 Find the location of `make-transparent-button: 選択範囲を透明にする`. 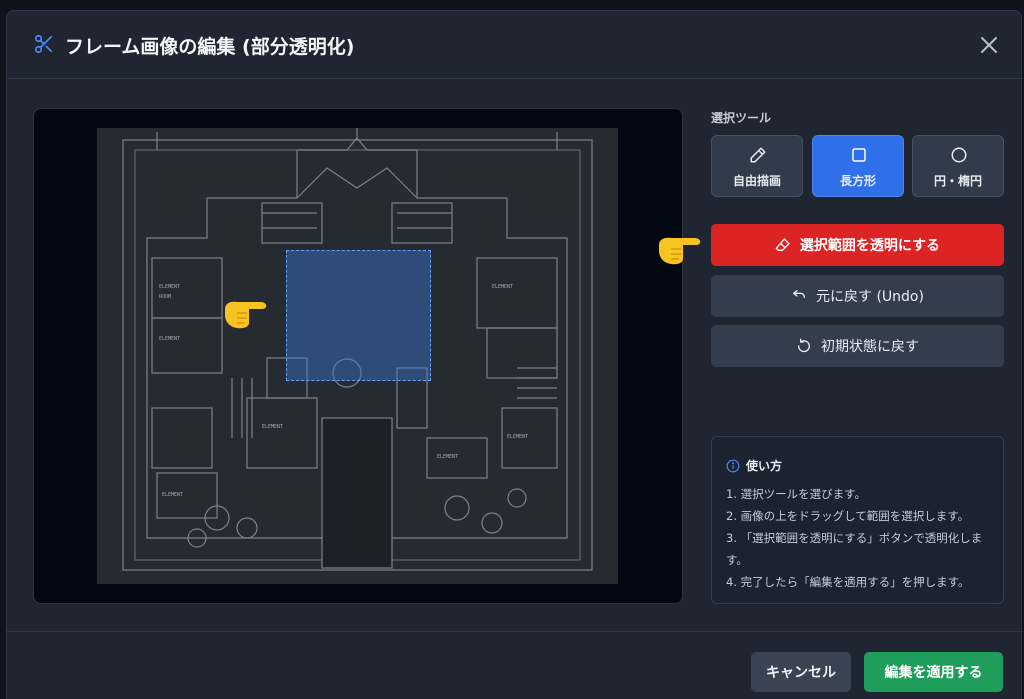

make-transparent-button: 選択範囲を透明にする is located at coordinates (857, 245).